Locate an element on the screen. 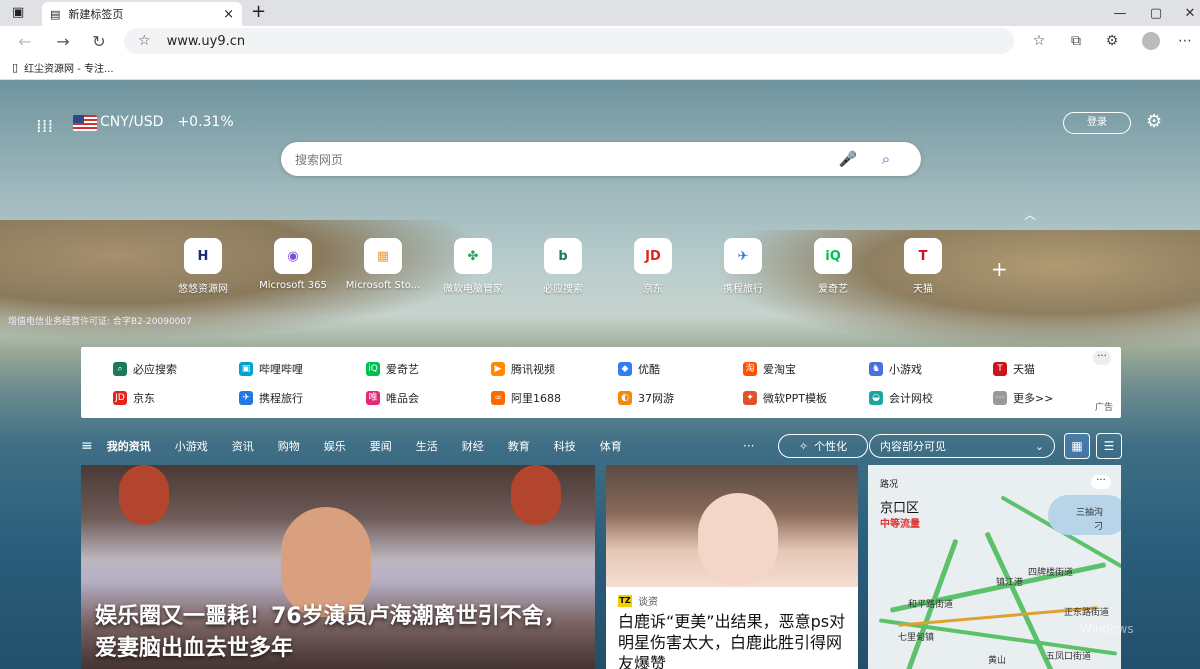 This screenshot has height=669, width=1200. traffic-status: 中等流量 is located at coordinates (900, 524).